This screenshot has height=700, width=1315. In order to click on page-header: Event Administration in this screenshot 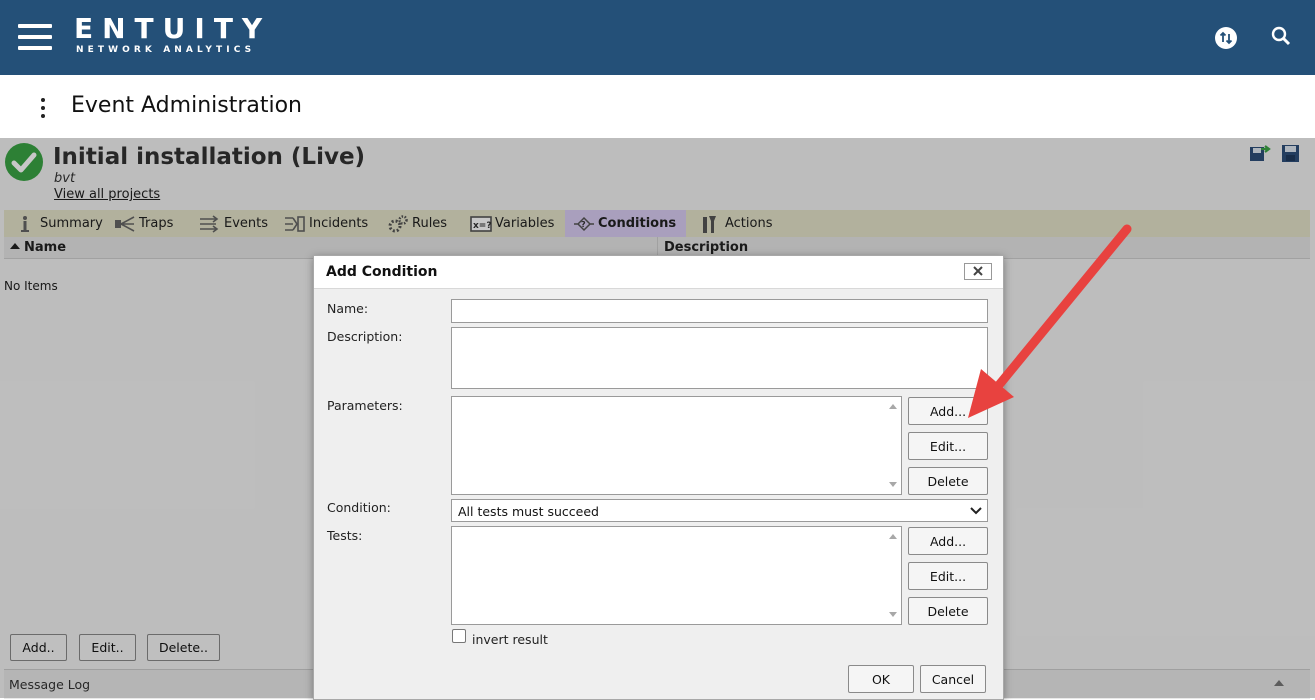, I will do `click(657, 106)`.